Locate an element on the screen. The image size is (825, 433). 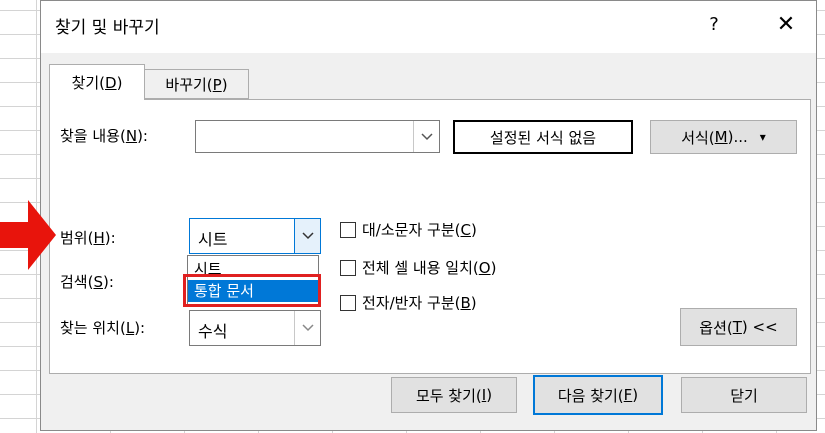
scope-label: 범위(H): is located at coordinates (88, 238).